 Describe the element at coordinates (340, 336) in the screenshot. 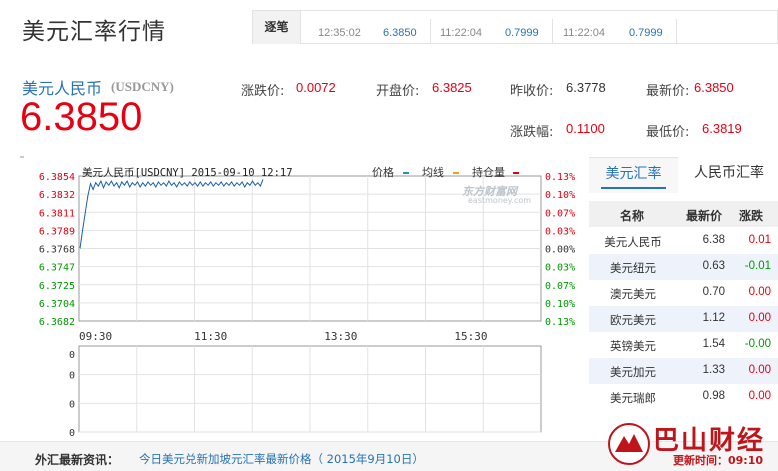

I see `x-tick: 13:30` at that location.